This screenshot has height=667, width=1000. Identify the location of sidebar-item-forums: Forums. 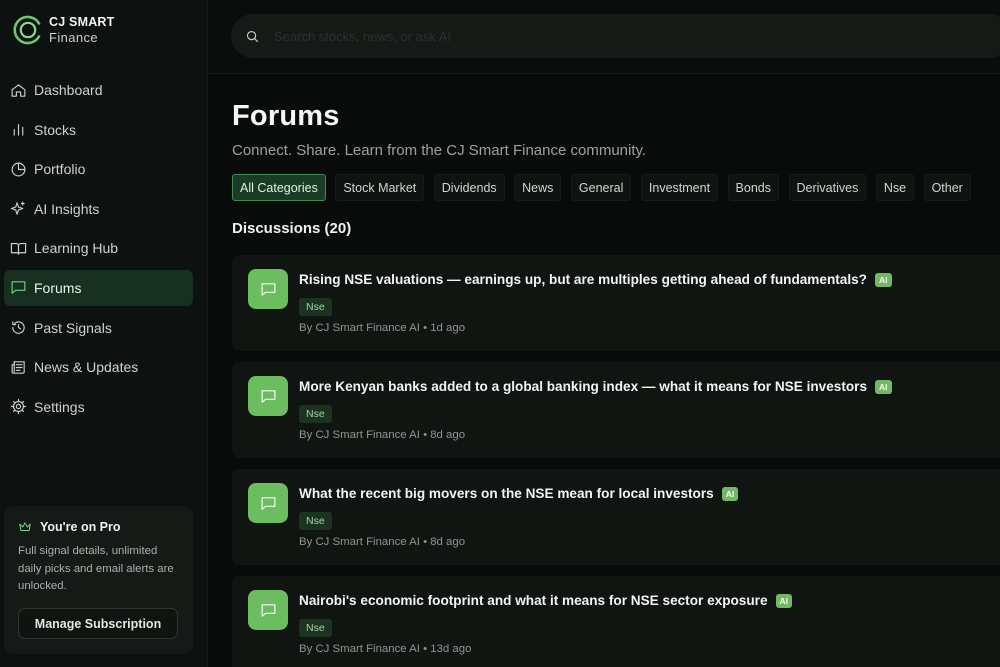
(98, 287).